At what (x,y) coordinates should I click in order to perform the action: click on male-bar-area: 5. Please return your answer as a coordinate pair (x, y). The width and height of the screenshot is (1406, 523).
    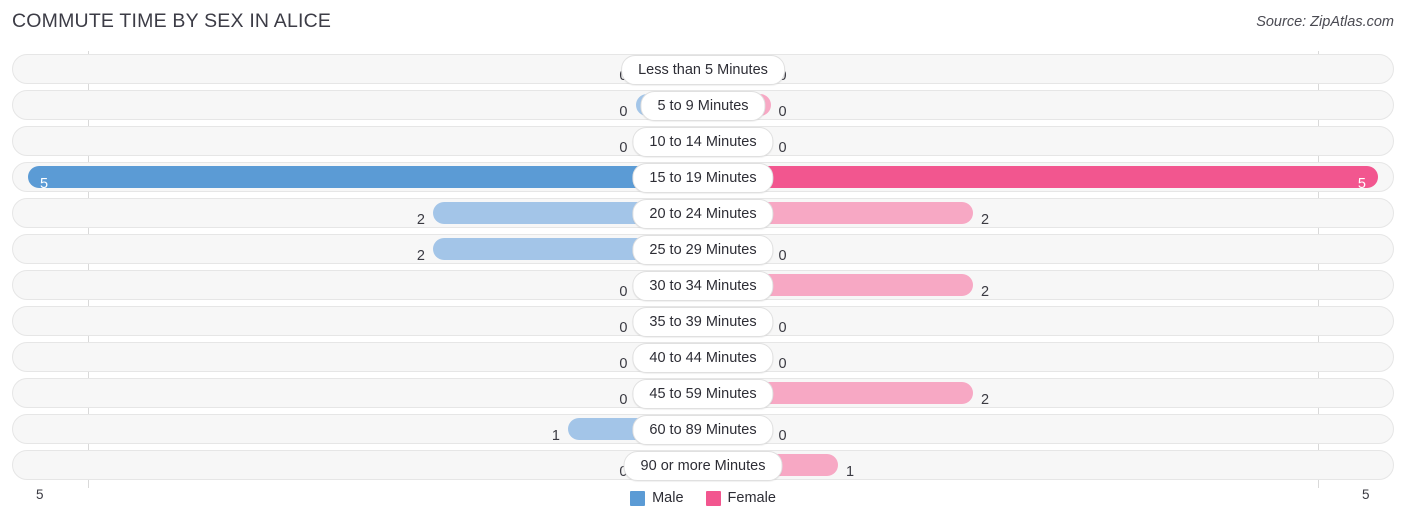
    Looking at the image, I should click on (365, 179).